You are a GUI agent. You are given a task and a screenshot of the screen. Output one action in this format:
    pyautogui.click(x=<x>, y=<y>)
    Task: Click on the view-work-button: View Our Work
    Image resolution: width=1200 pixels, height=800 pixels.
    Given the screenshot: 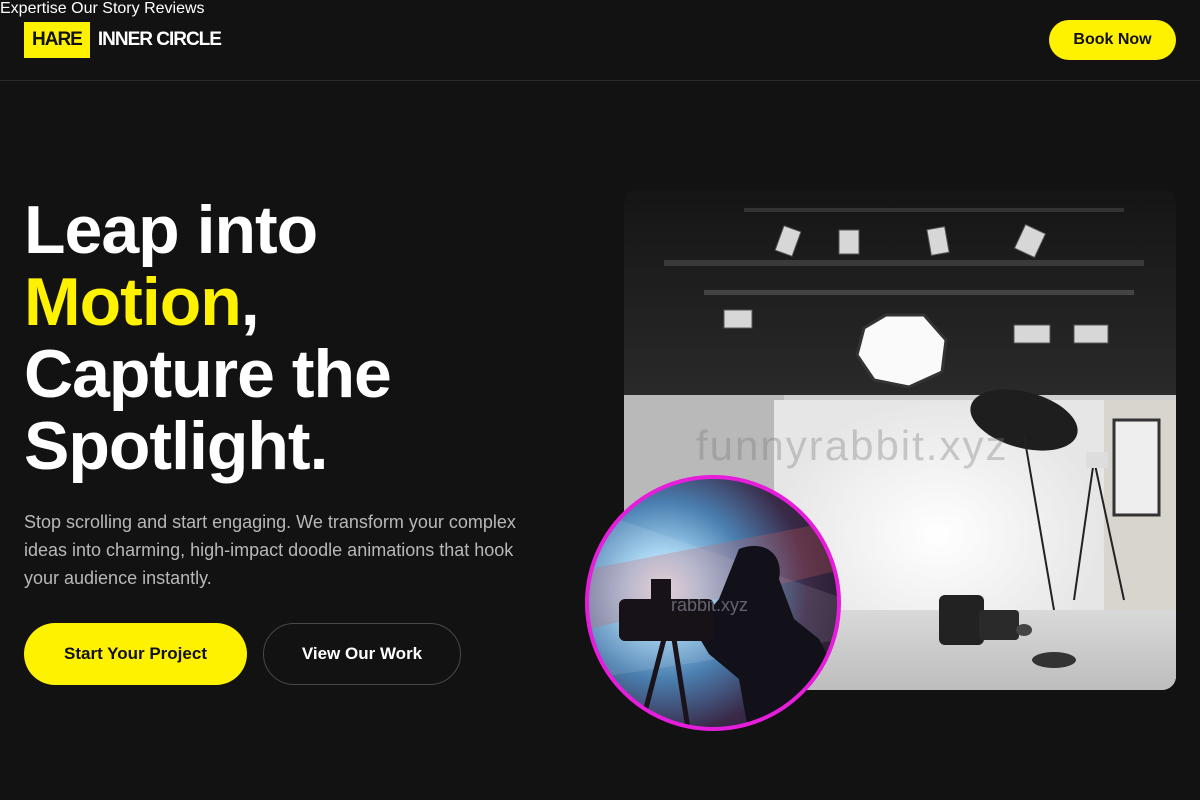 What is the action you would take?
    pyautogui.click(x=362, y=654)
    